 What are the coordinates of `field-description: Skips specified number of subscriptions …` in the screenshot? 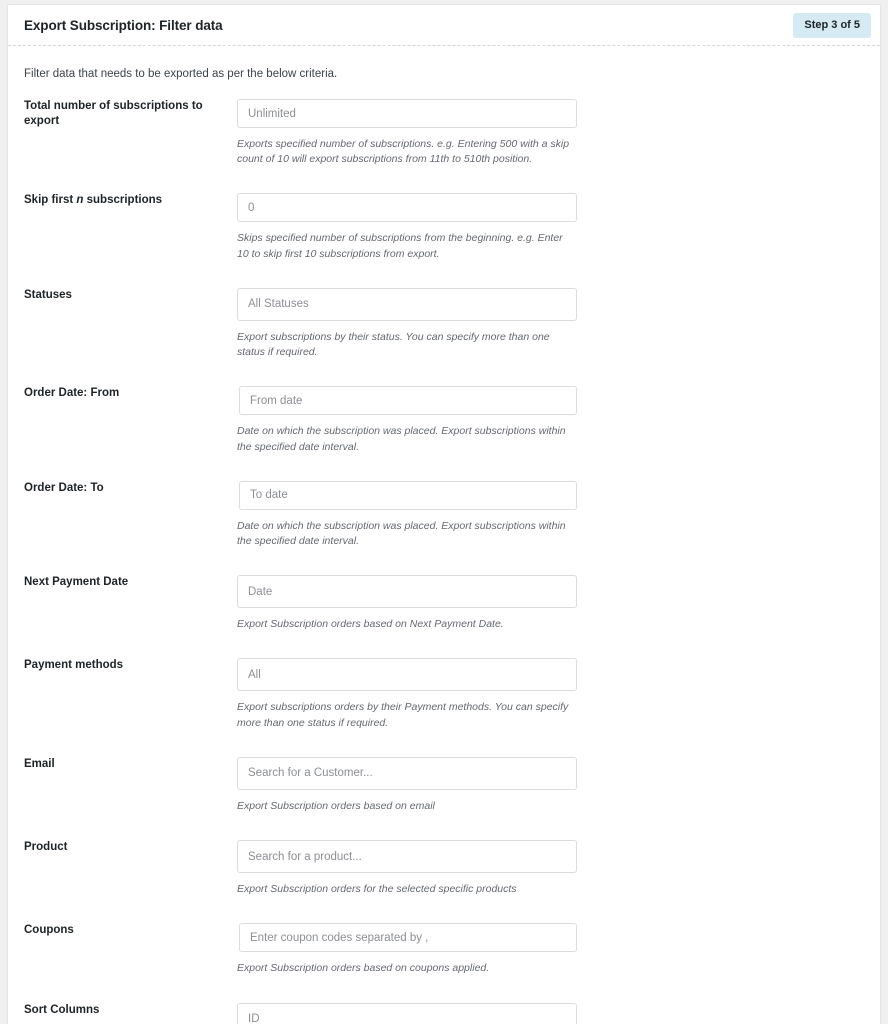 It's located at (400, 246).